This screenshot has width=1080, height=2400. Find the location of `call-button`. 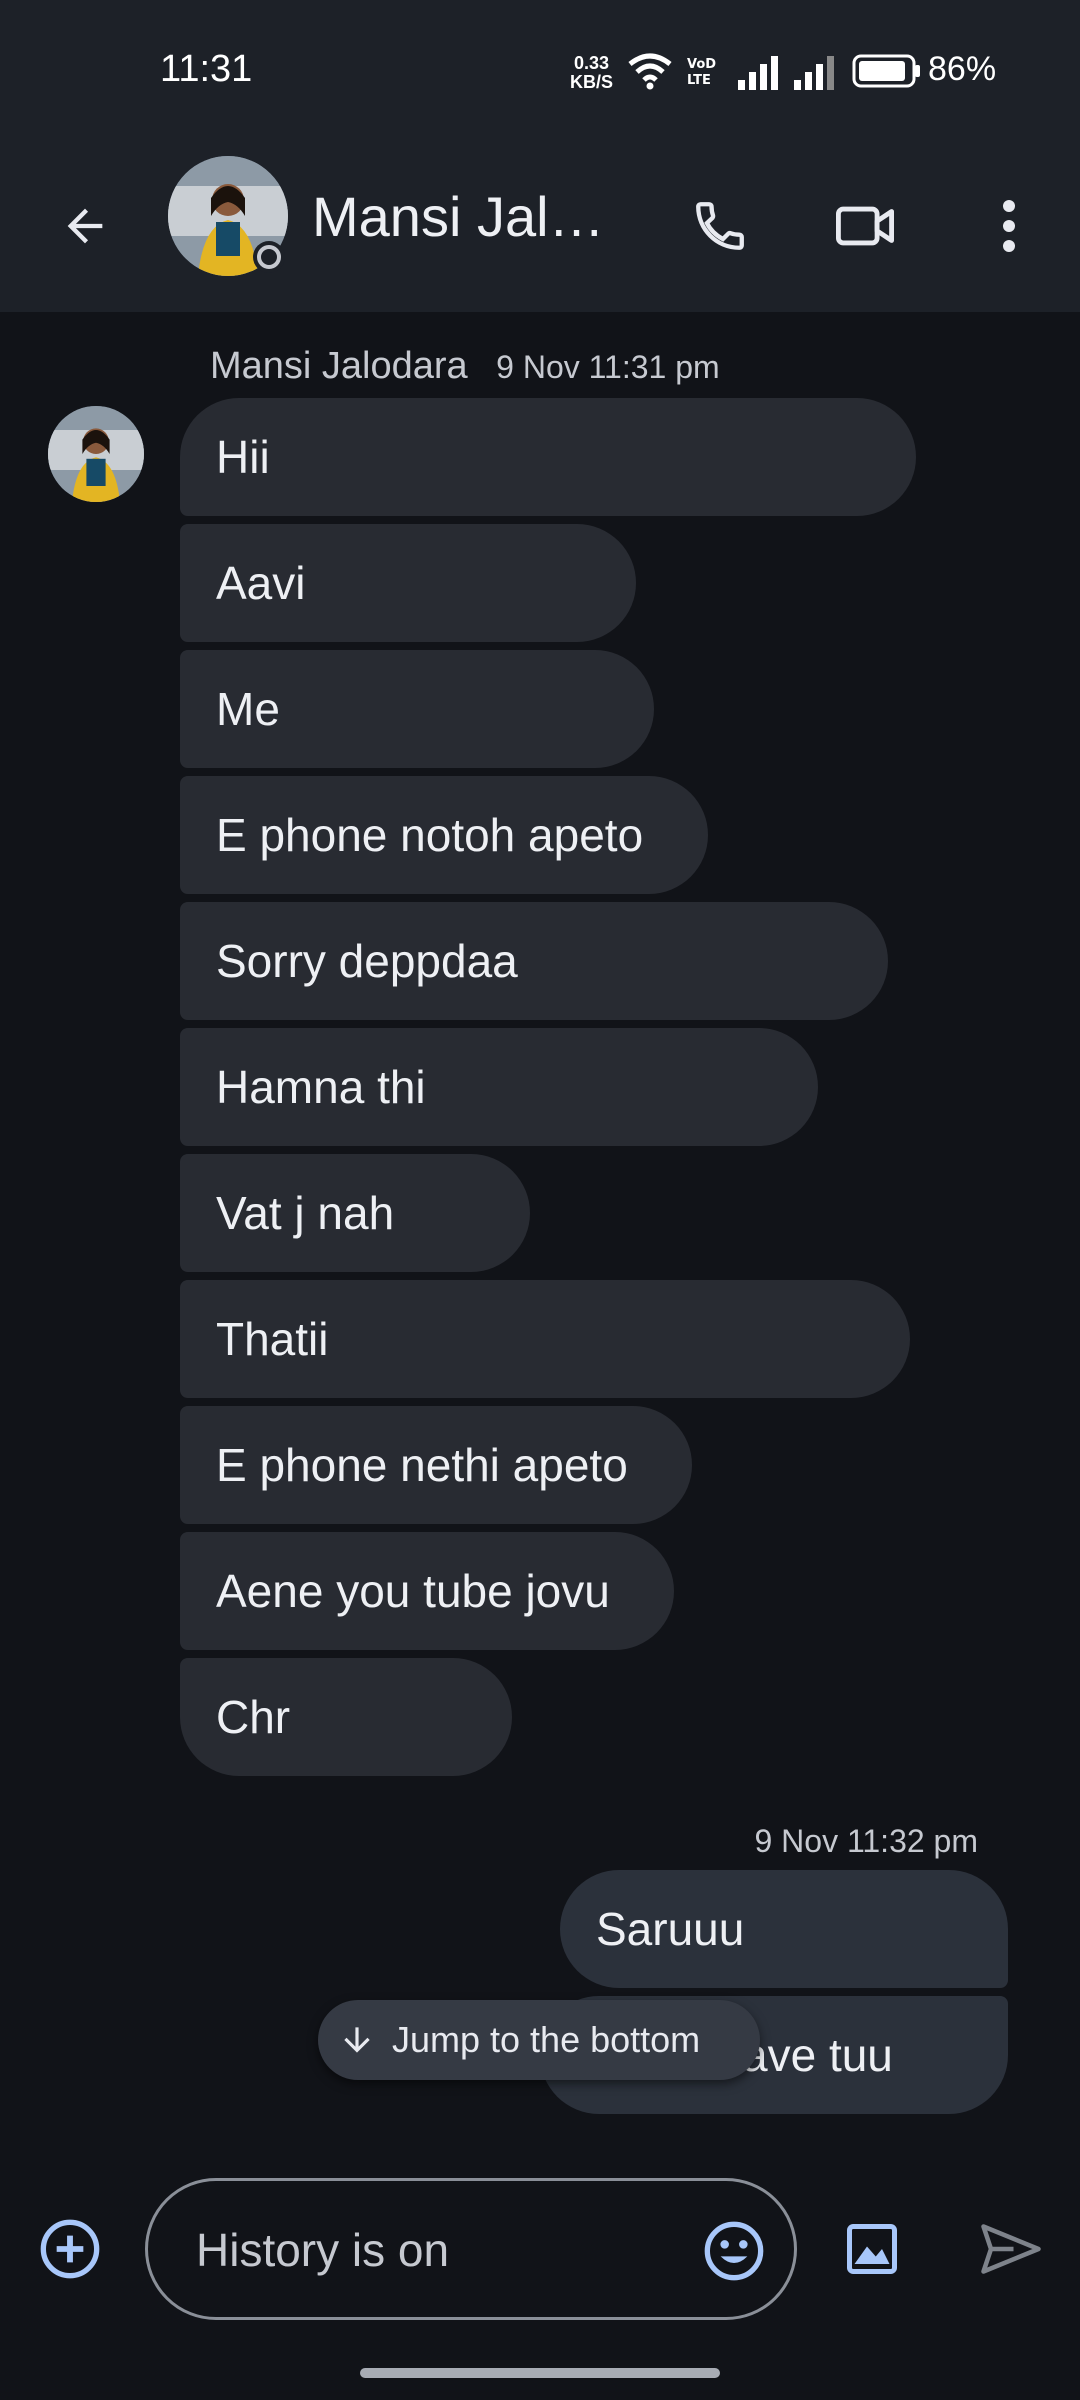

call-button is located at coordinates (720, 226).